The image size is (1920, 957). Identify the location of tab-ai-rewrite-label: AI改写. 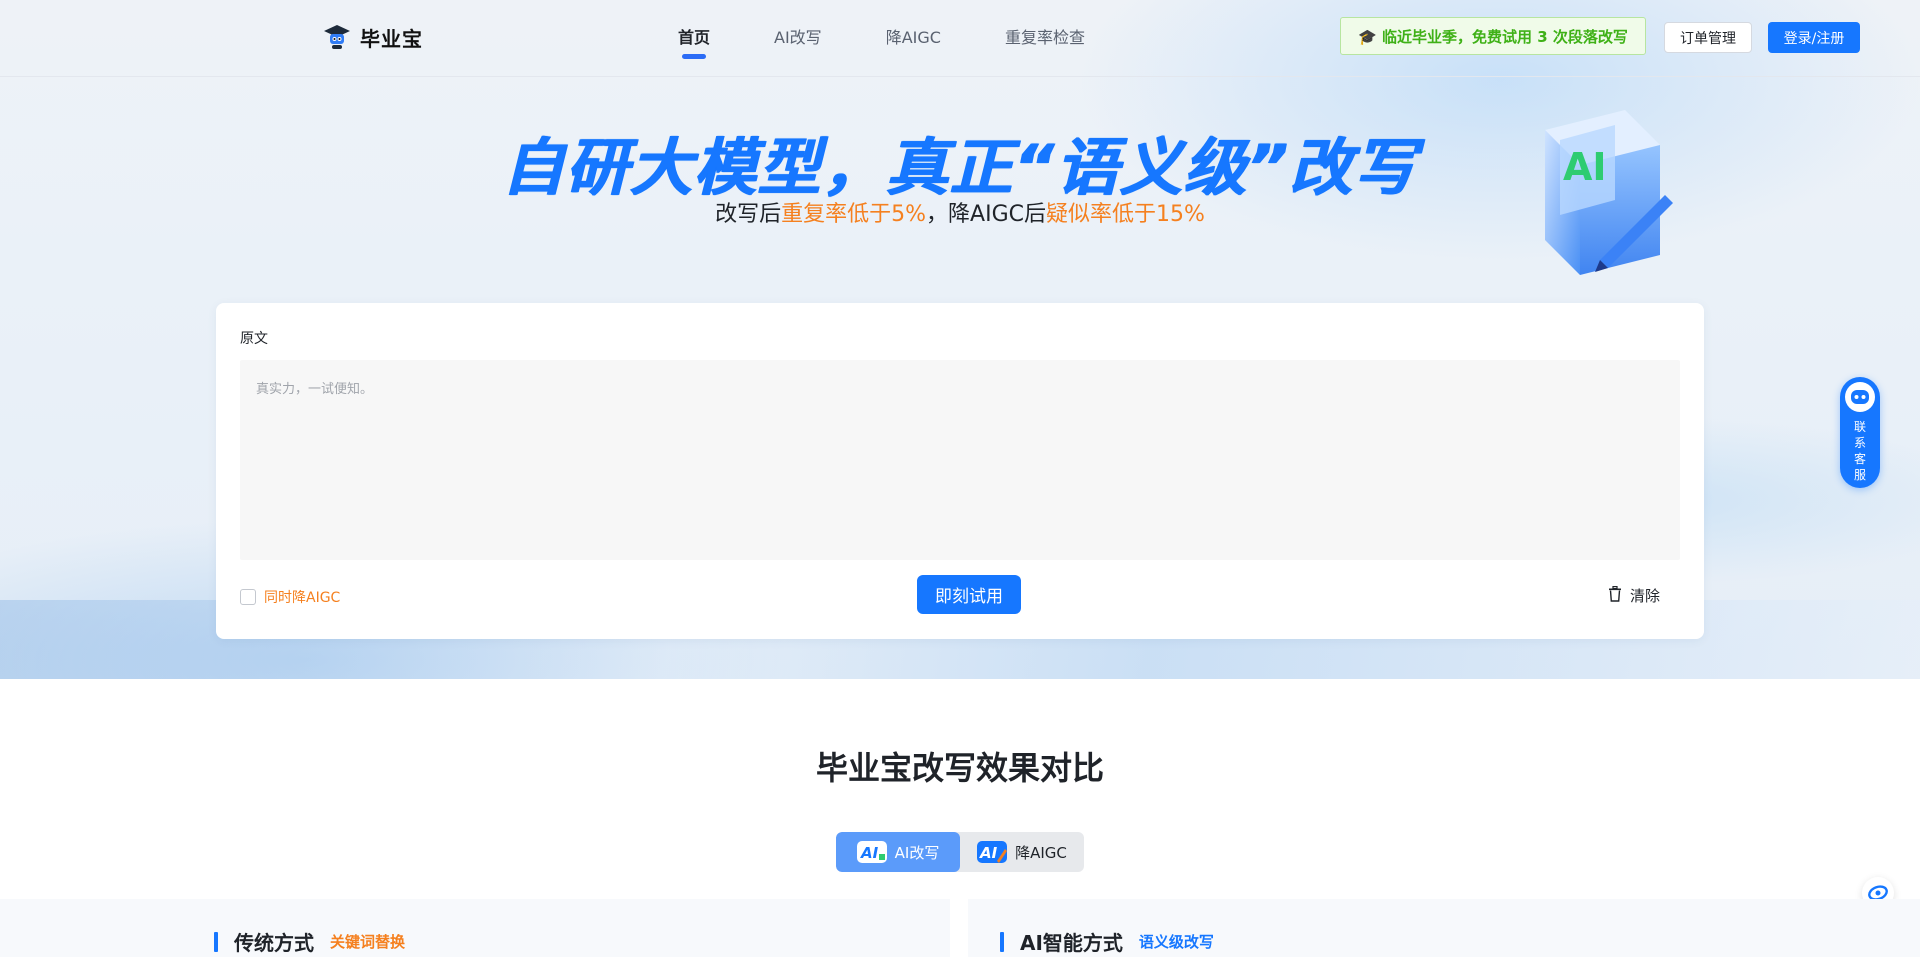
(917, 852).